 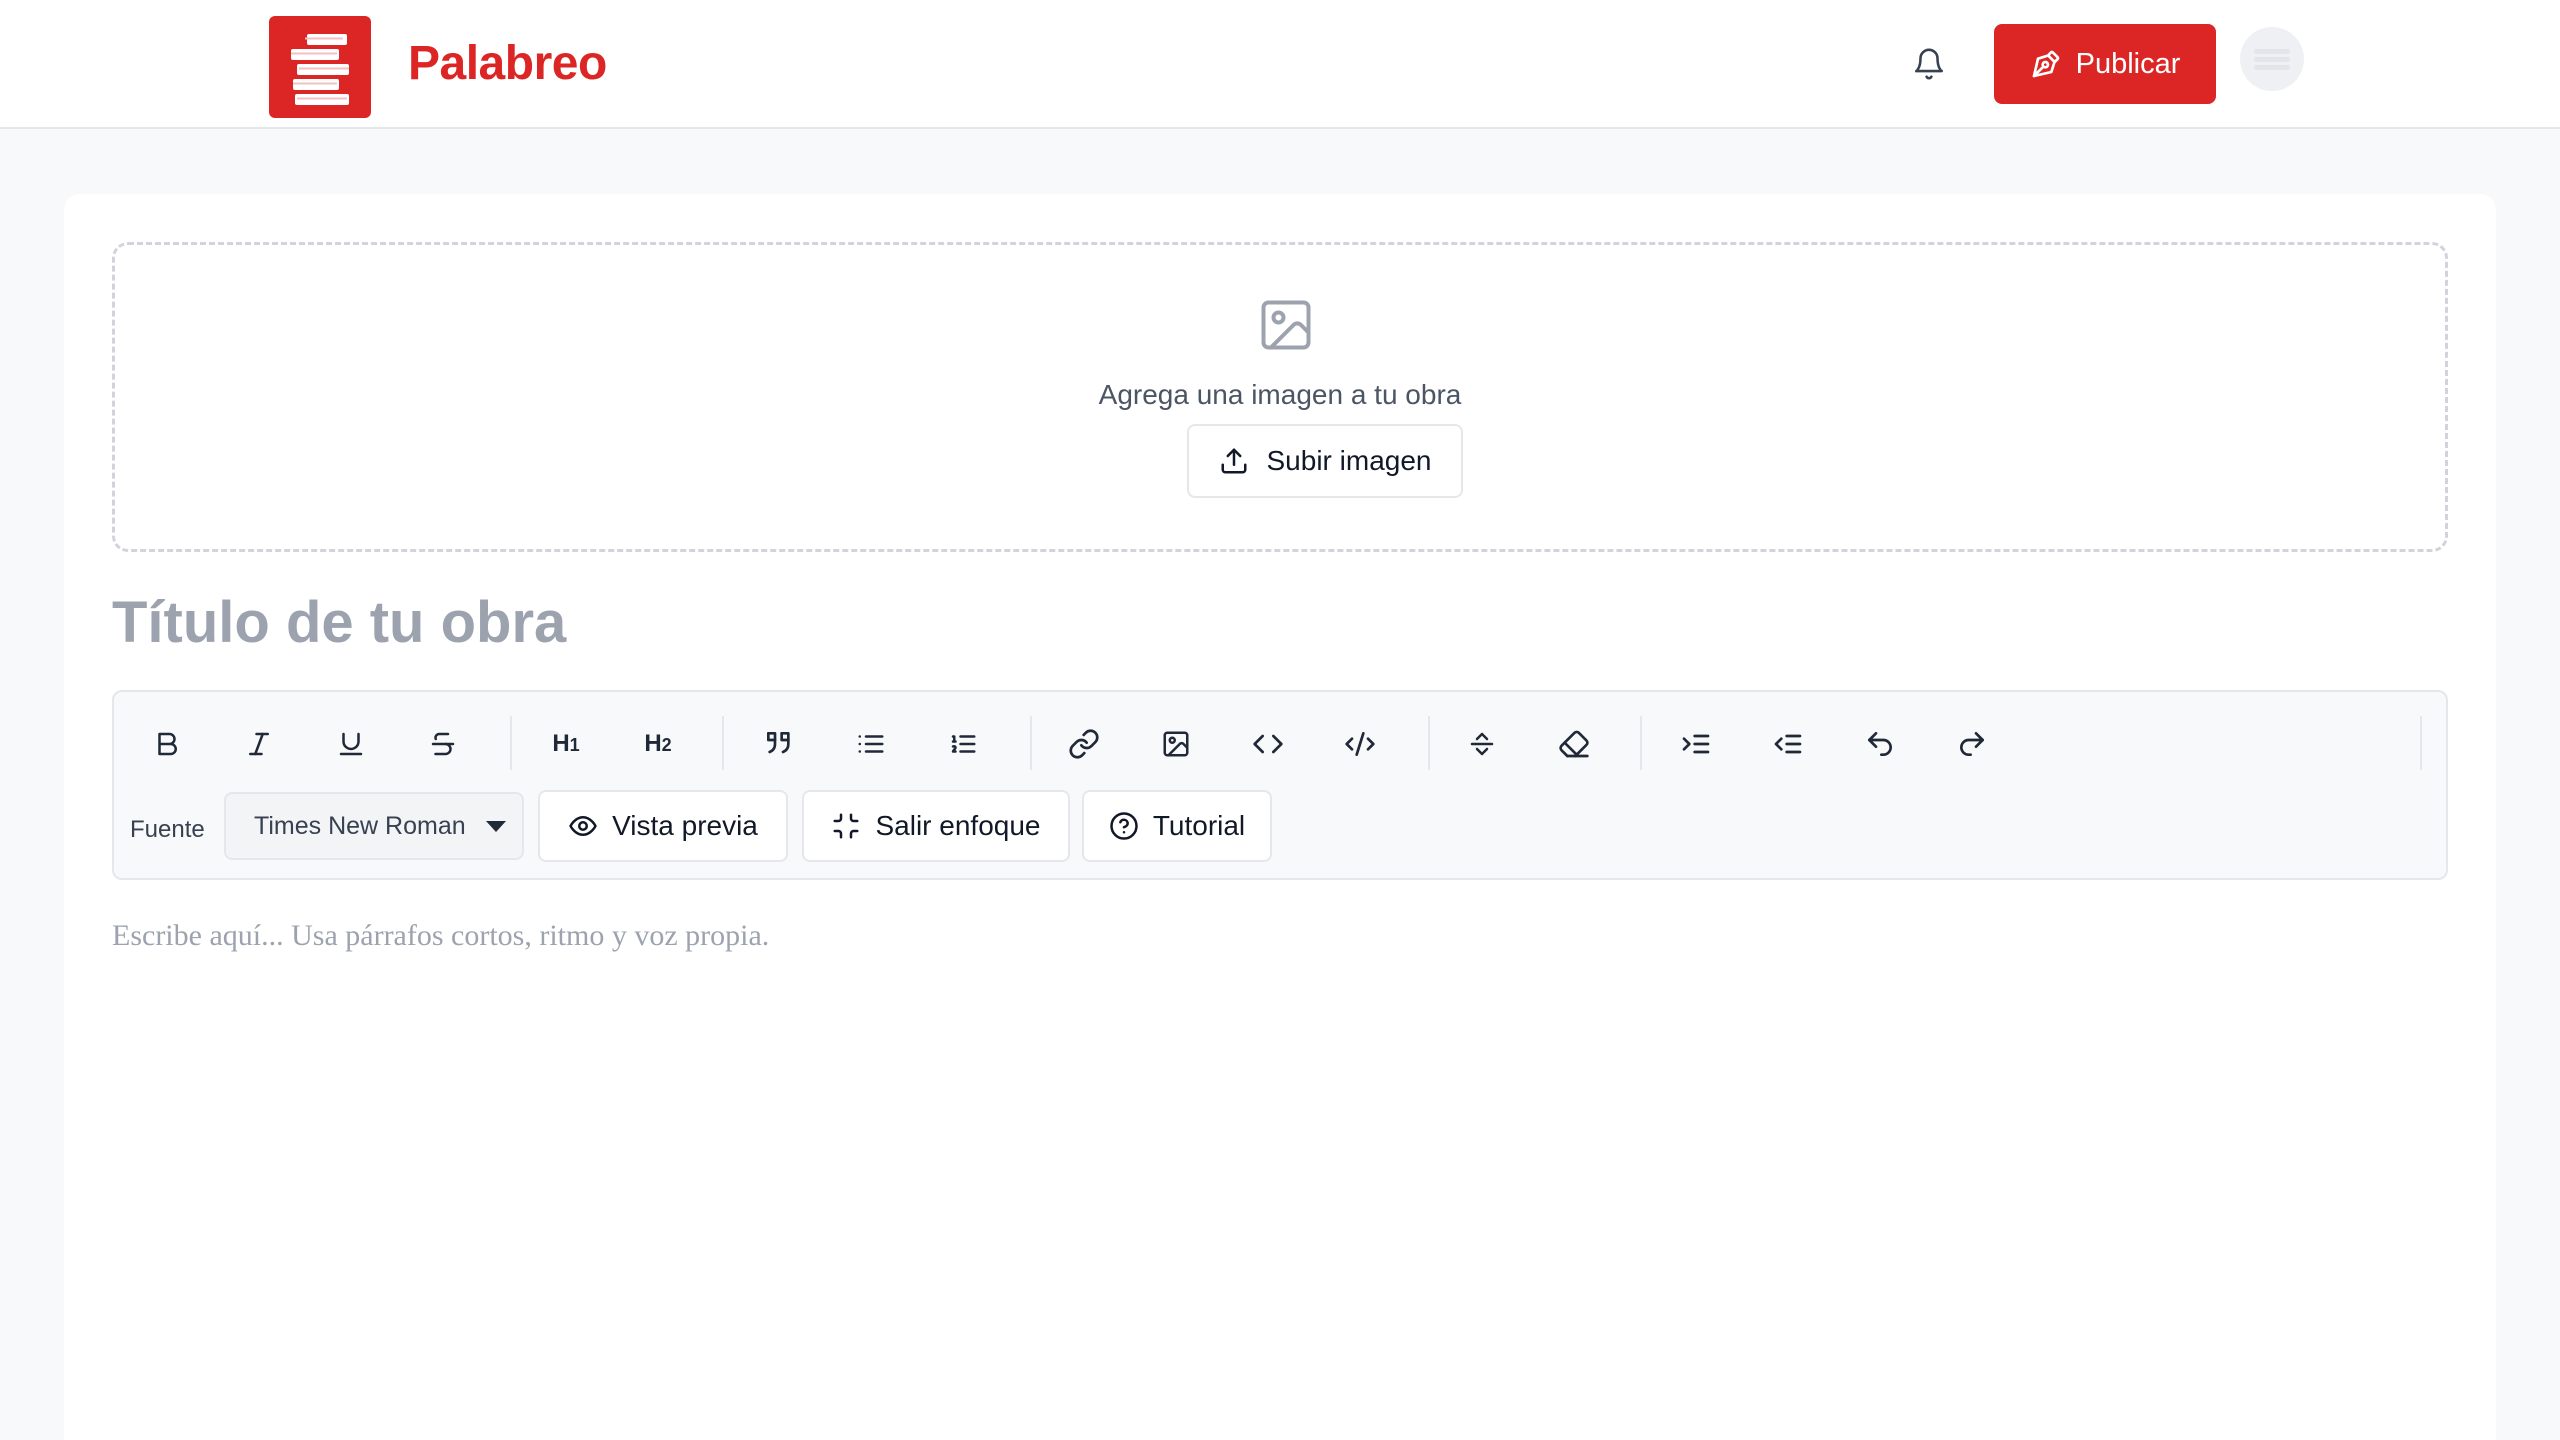 I want to click on tutorial-button: Tutorial, so click(x=1177, y=826).